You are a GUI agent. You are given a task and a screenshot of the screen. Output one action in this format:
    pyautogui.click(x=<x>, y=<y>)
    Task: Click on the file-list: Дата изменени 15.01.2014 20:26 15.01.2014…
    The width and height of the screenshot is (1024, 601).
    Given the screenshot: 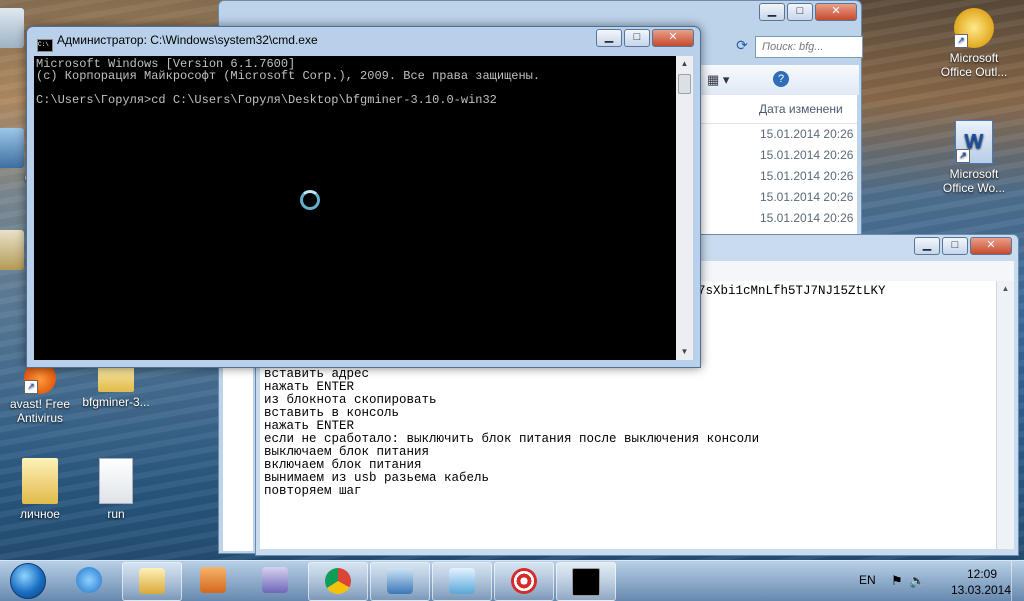 What is the action you would take?
    pyautogui.click(x=778, y=170)
    